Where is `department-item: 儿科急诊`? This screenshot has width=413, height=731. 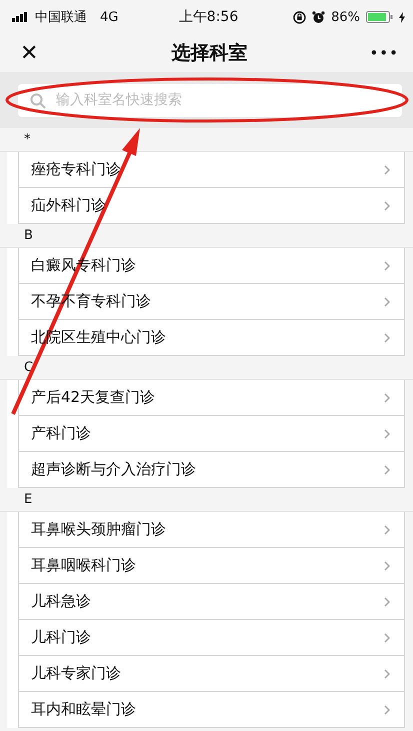
department-item: 儿科急诊 is located at coordinates (211, 602).